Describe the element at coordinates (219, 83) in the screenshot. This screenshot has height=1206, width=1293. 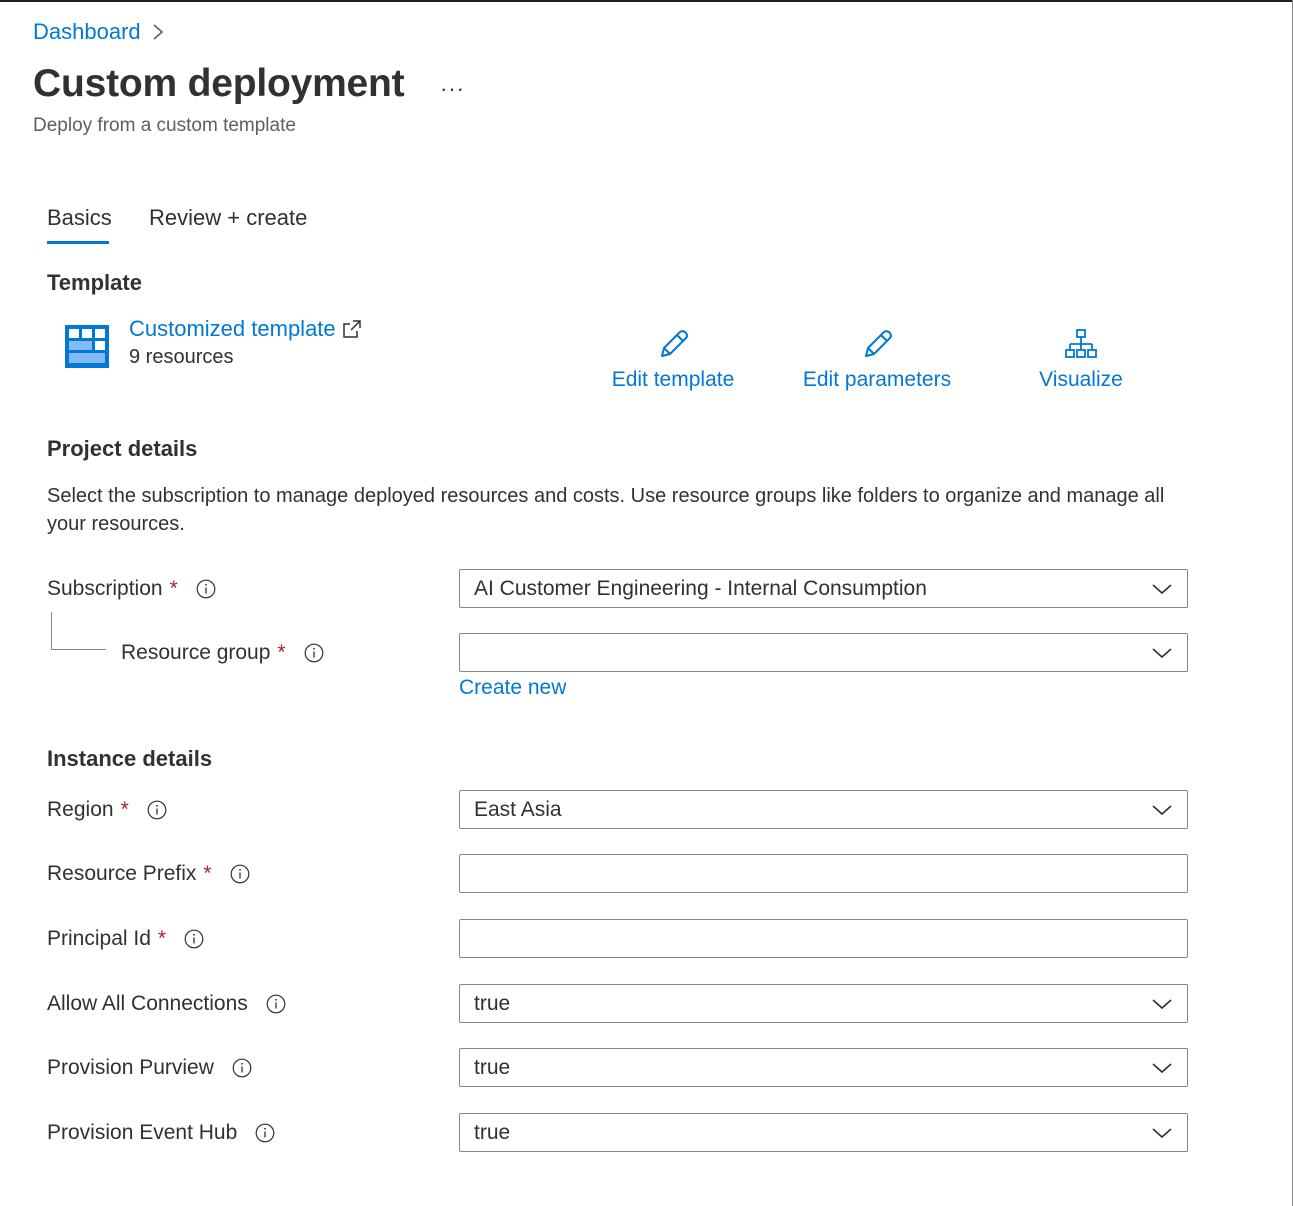
I see `page-title: Custom deployment` at that location.